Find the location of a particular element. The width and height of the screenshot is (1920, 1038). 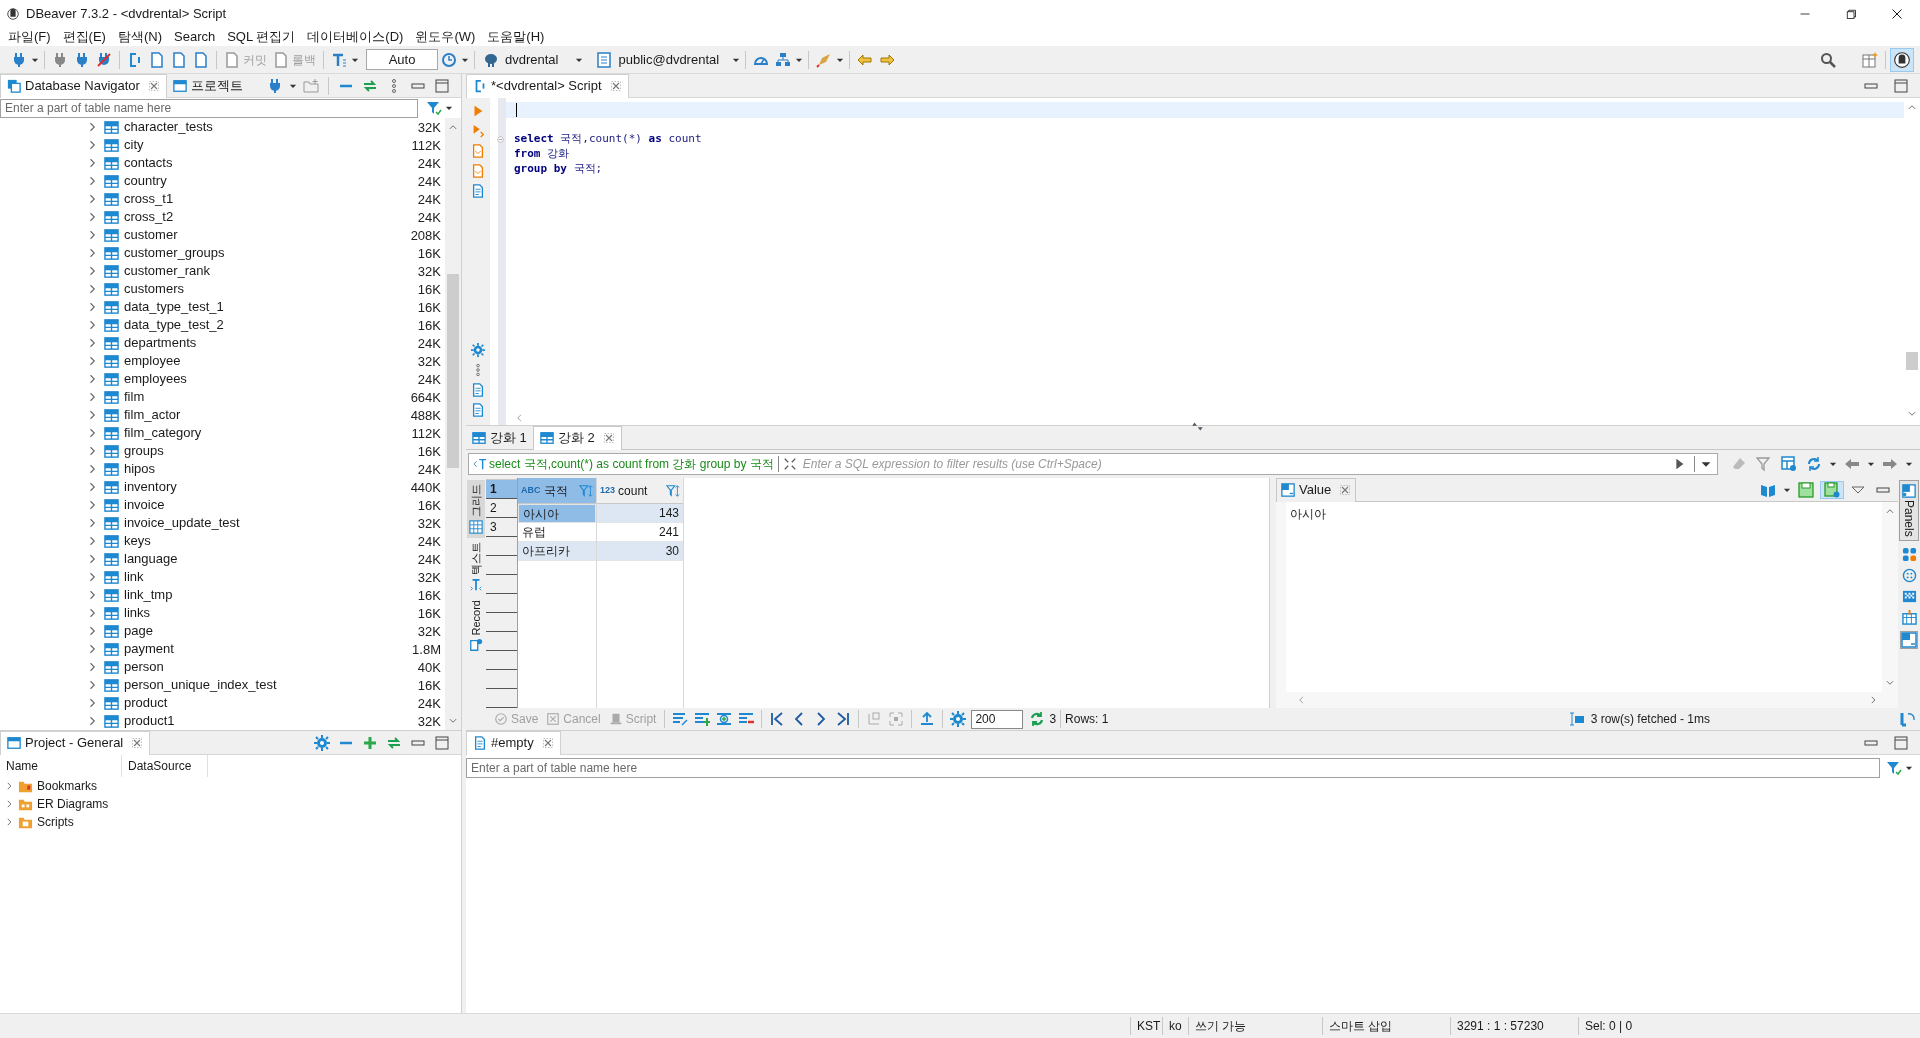

table-name: groups is located at coordinates (144, 451).